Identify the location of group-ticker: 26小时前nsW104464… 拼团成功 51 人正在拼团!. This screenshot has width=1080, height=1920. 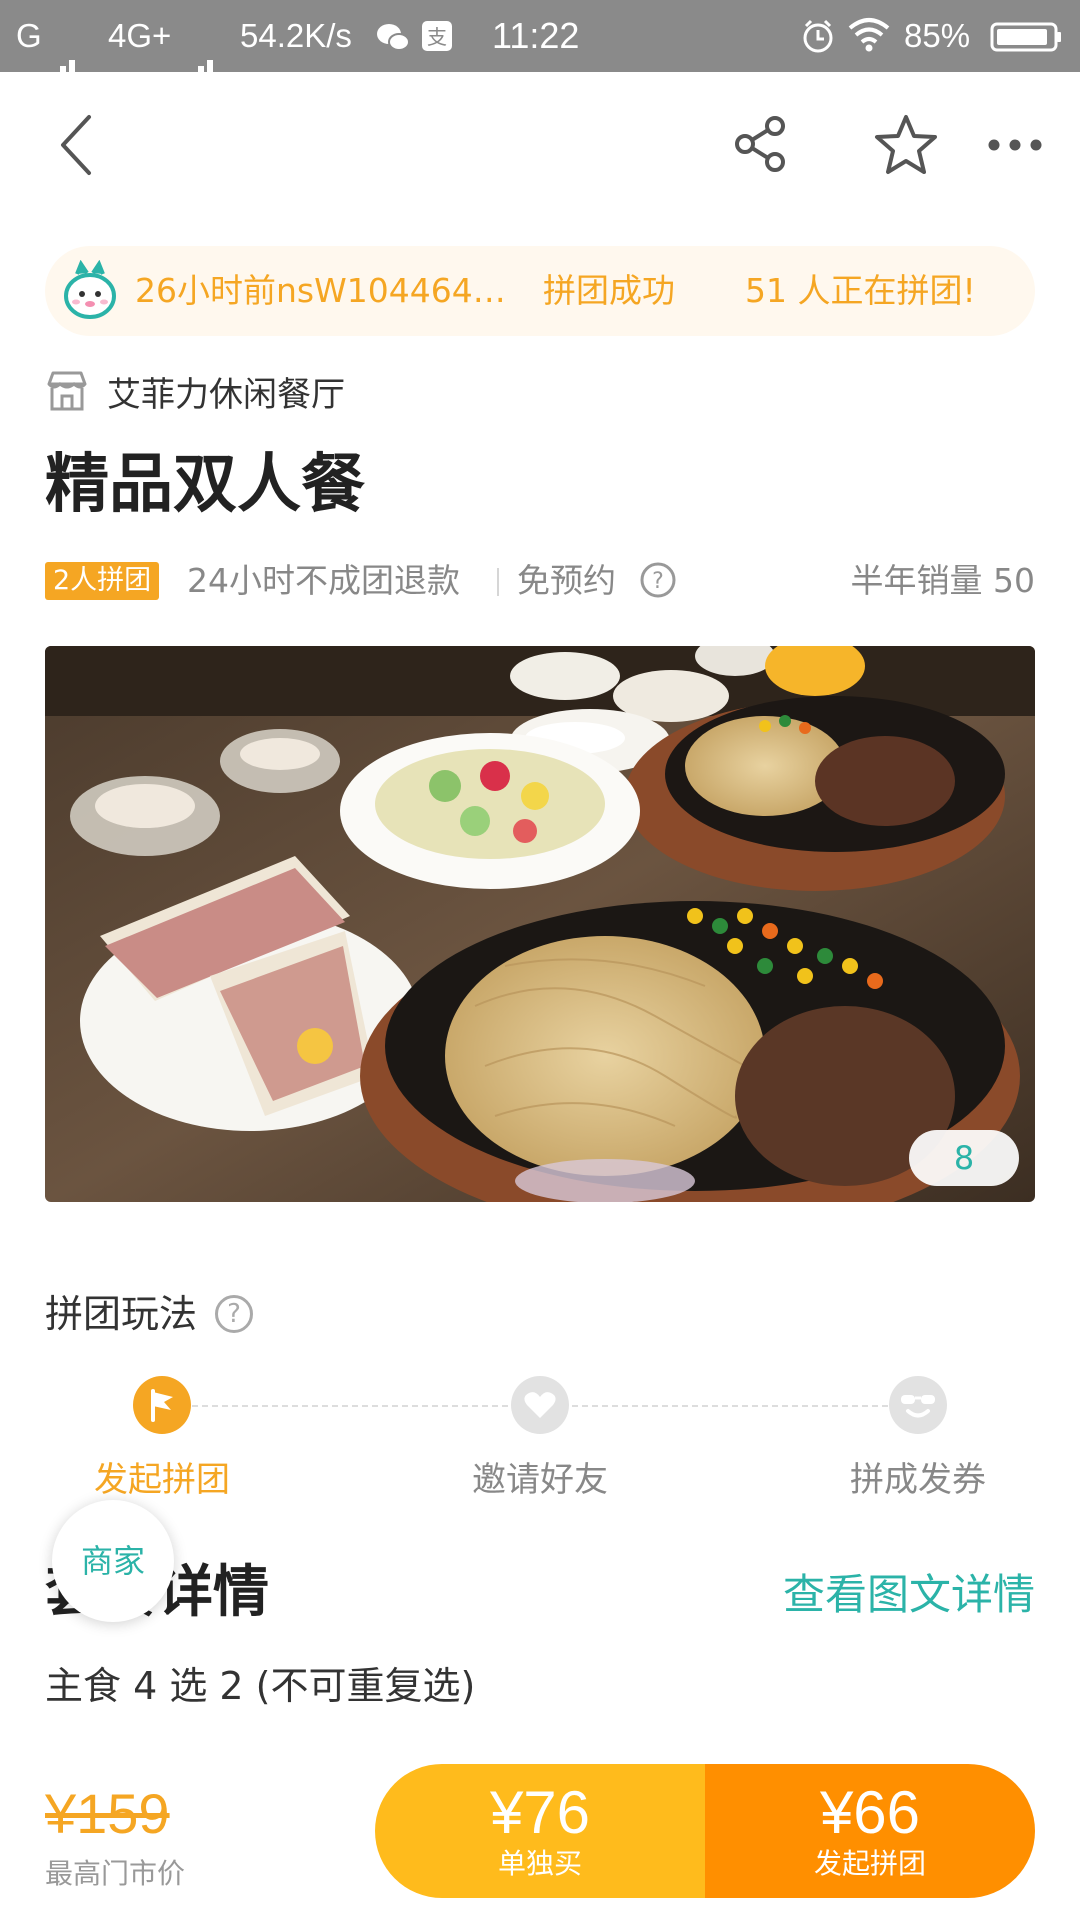
(540, 291).